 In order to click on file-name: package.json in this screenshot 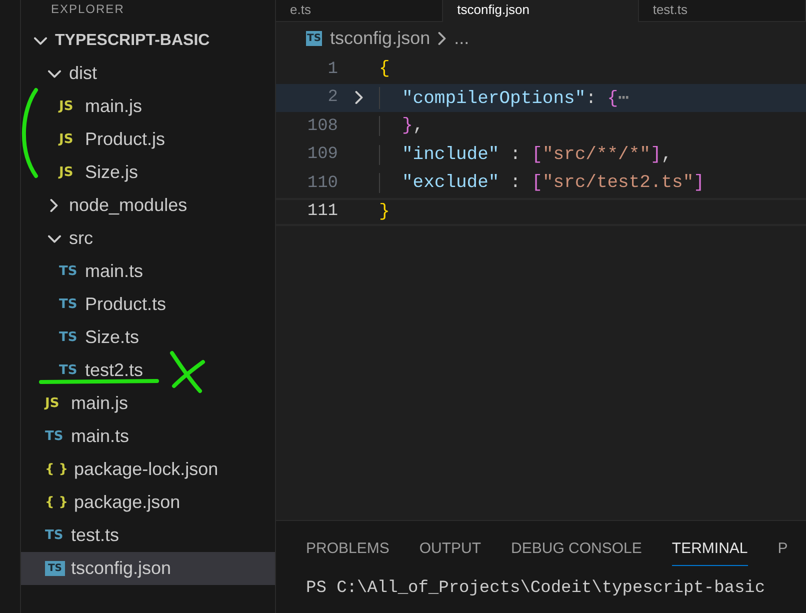, I will do `click(127, 502)`.